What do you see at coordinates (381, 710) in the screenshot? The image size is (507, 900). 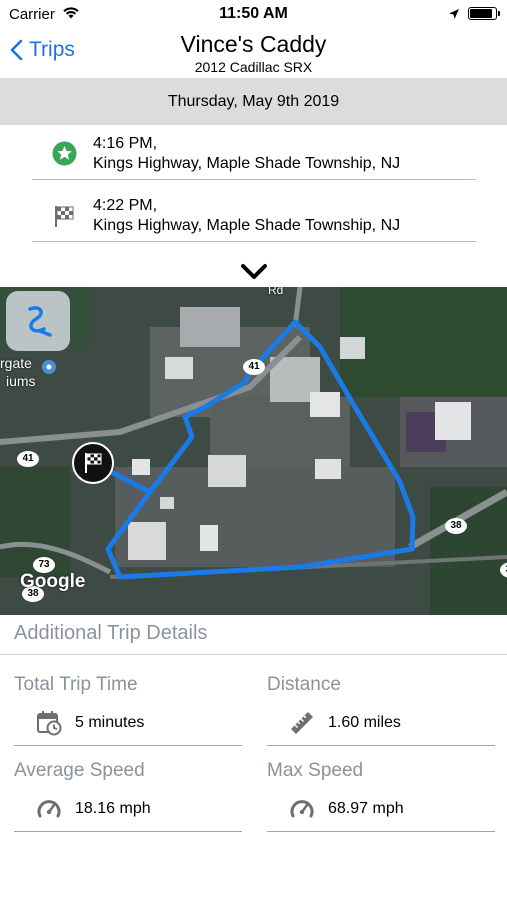 I see `detail-distance: Distance 1.60 miles` at bounding box center [381, 710].